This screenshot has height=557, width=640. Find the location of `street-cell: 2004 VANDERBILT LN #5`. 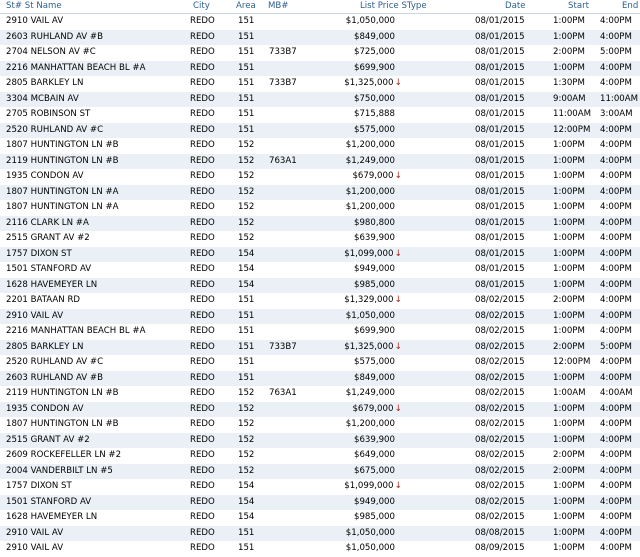

street-cell: 2004 VANDERBILT LN #5 is located at coordinates (59, 472).